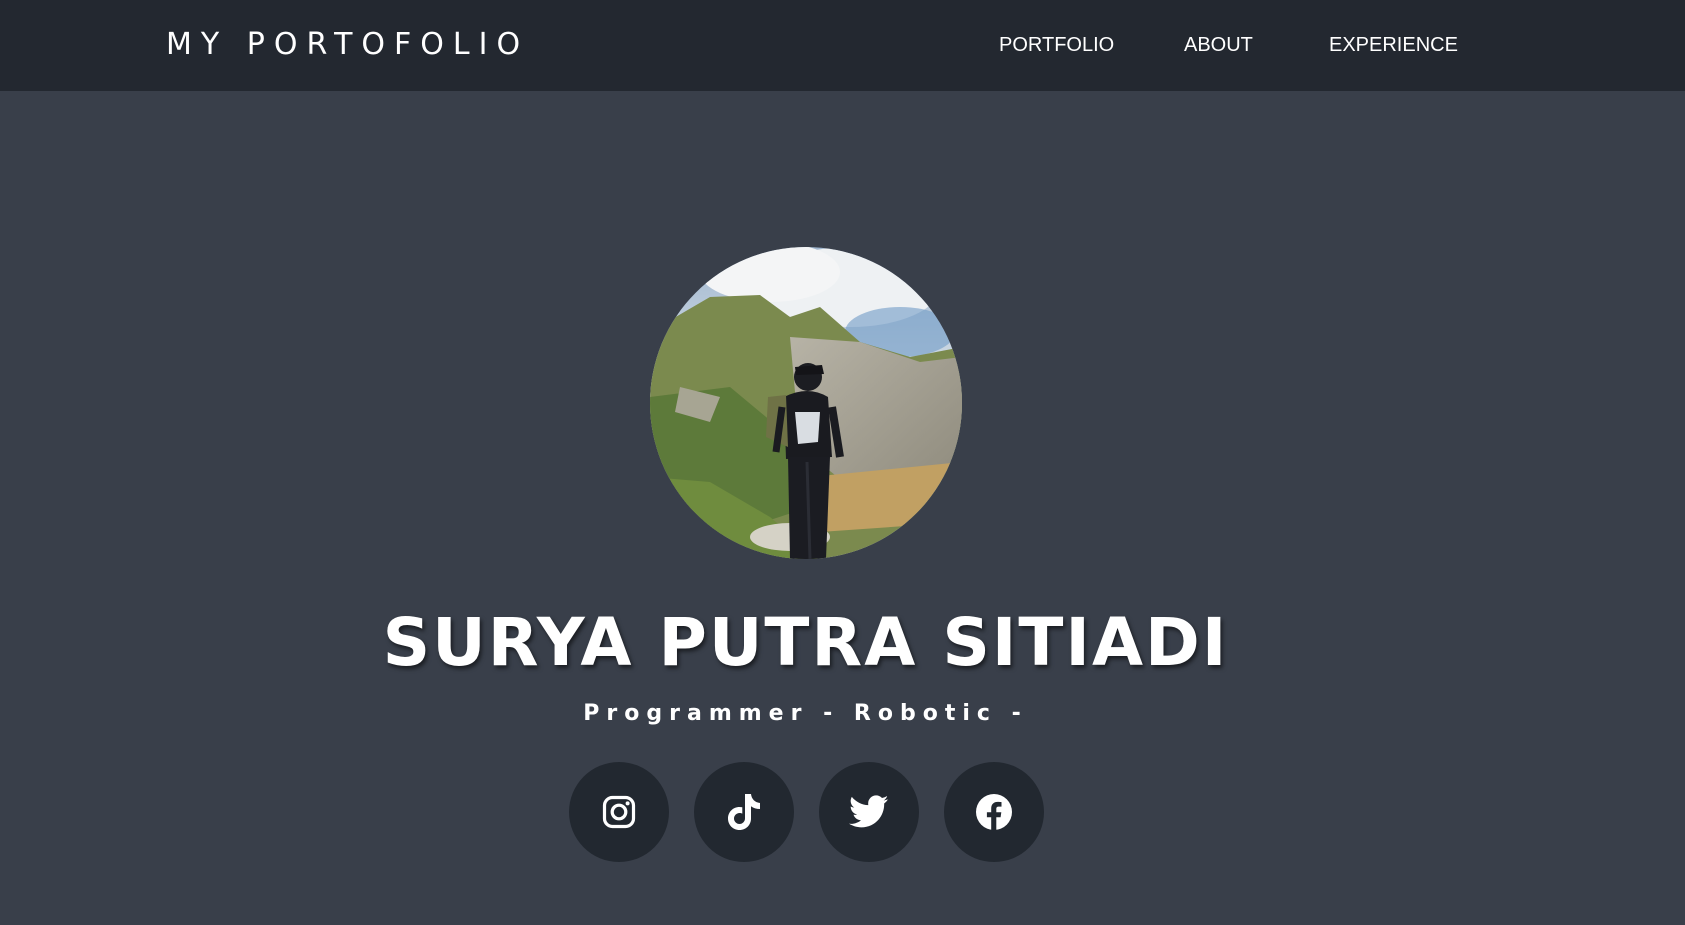 The image size is (1685, 925). What do you see at coordinates (1218, 45) in the screenshot?
I see `nav-link-about: ABOUT` at bounding box center [1218, 45].